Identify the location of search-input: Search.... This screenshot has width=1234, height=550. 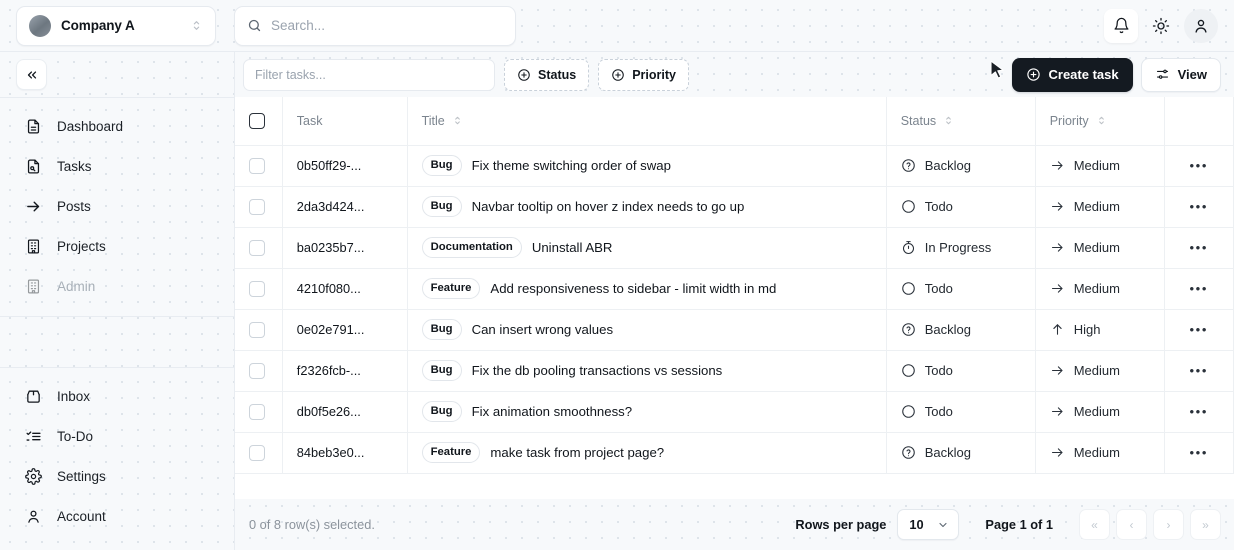
(375, 25).